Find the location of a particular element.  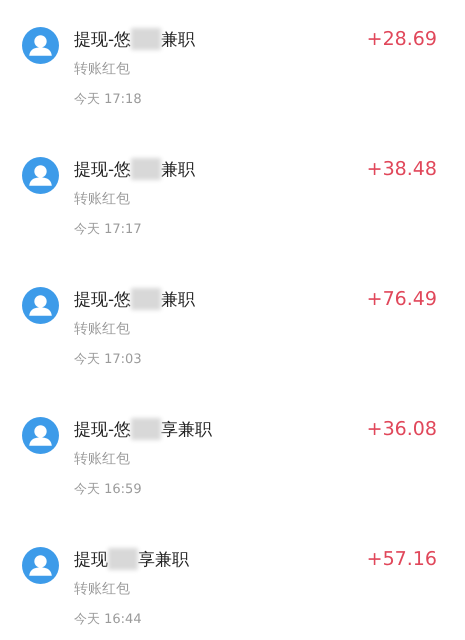

transaction-amount: +76.49 is located at coordinates (401, 299).